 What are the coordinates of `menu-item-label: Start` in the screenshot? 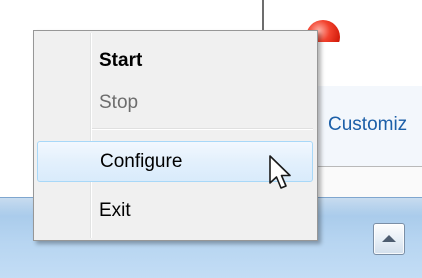 It's located at (121, 60).